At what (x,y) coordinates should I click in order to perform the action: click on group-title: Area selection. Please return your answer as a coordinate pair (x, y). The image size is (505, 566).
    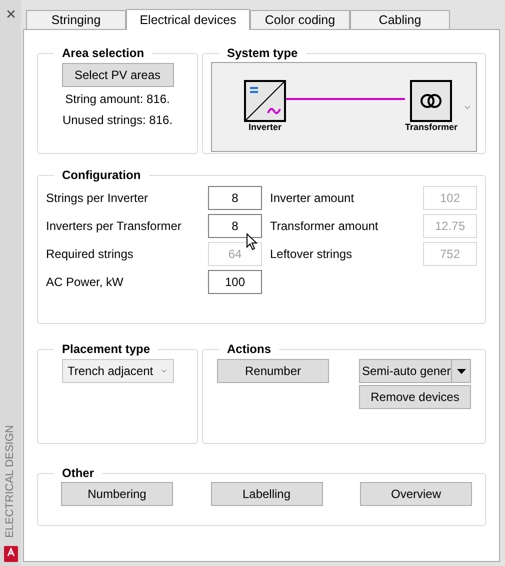
    Looking at the image, I should click on (103, 53).